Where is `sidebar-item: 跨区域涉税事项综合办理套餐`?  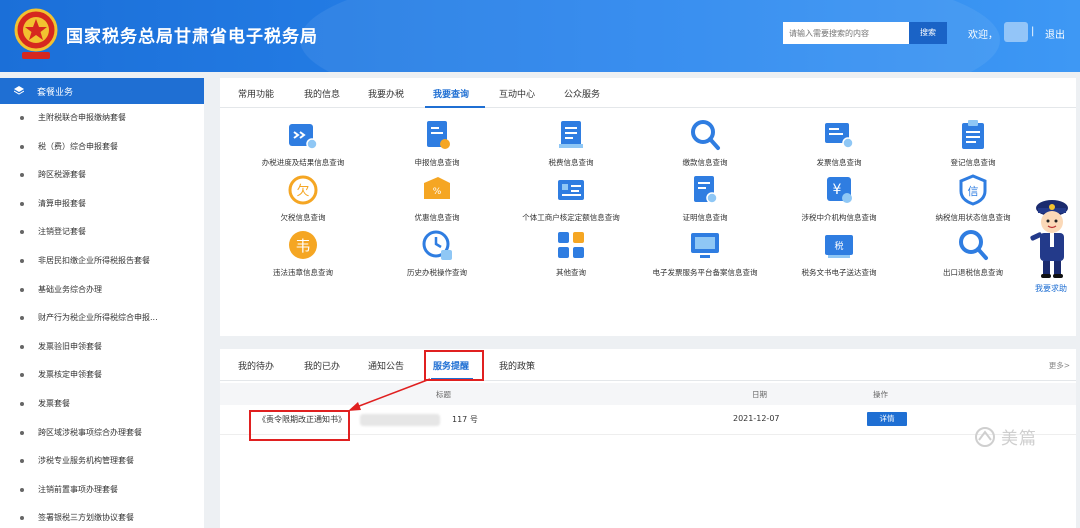
sidebar-item: 跨区域涉税事项综合办理套餐 is located at coordinates (102, 433).